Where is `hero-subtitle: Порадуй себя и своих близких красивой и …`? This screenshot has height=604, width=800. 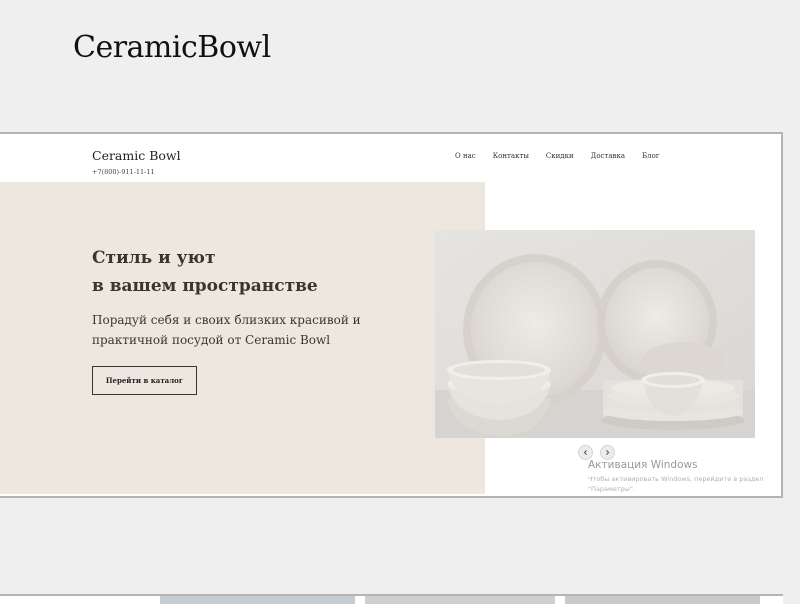 hero-subtitle: Порадуй себя и своих близких красивой и … is located at coordinates (242, 330).